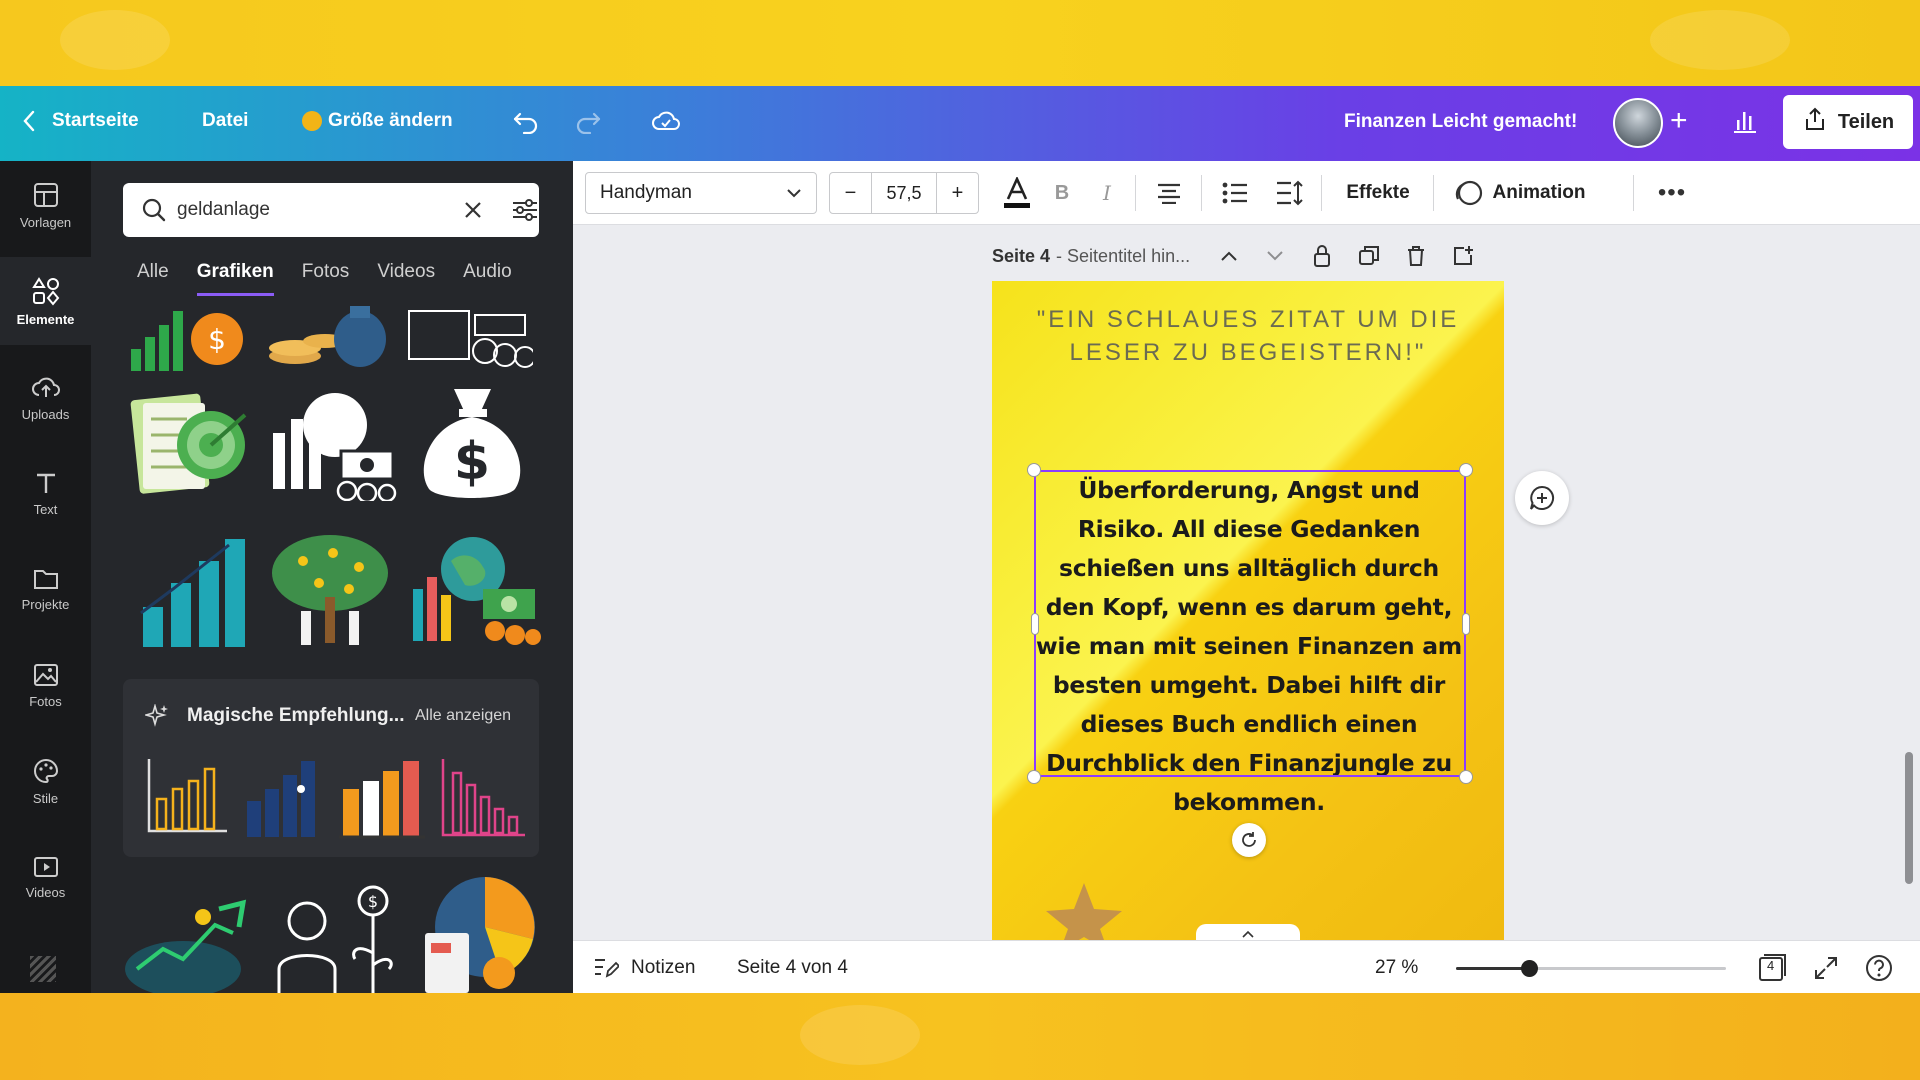 This screenshot has height=1080, width=1920. Describe the element at coordinates (1466, 624) in the screenshot. I see `resize-handle-right` at that location.